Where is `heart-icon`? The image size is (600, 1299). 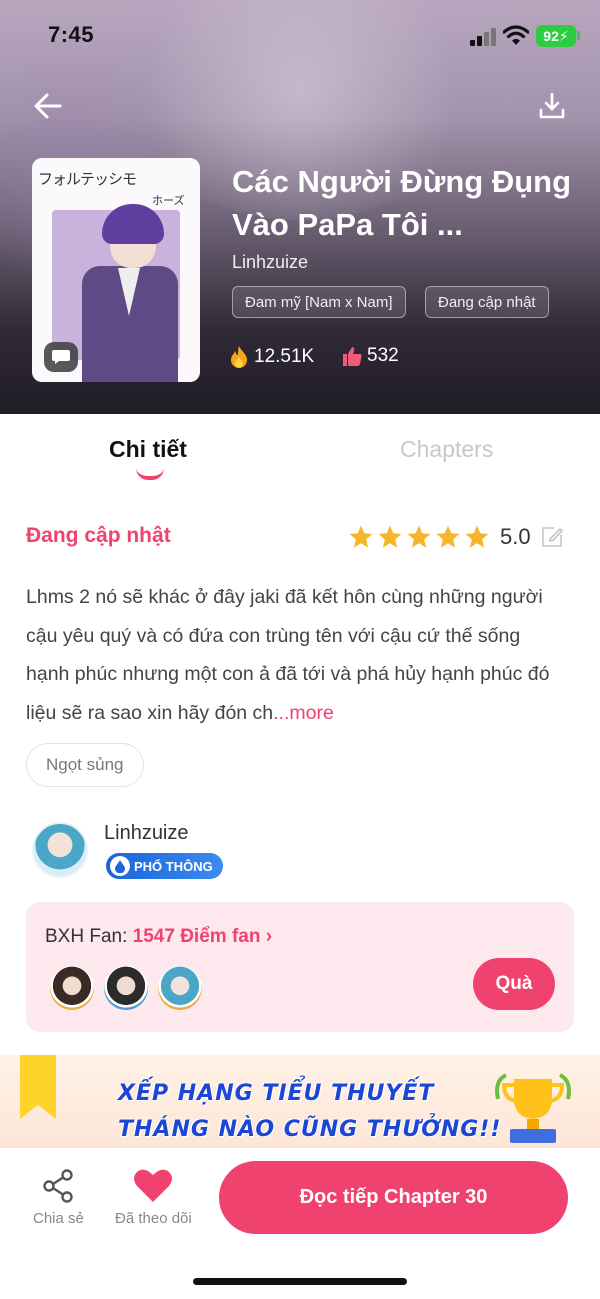 heart-icon is located at coordinates (153, 1185).